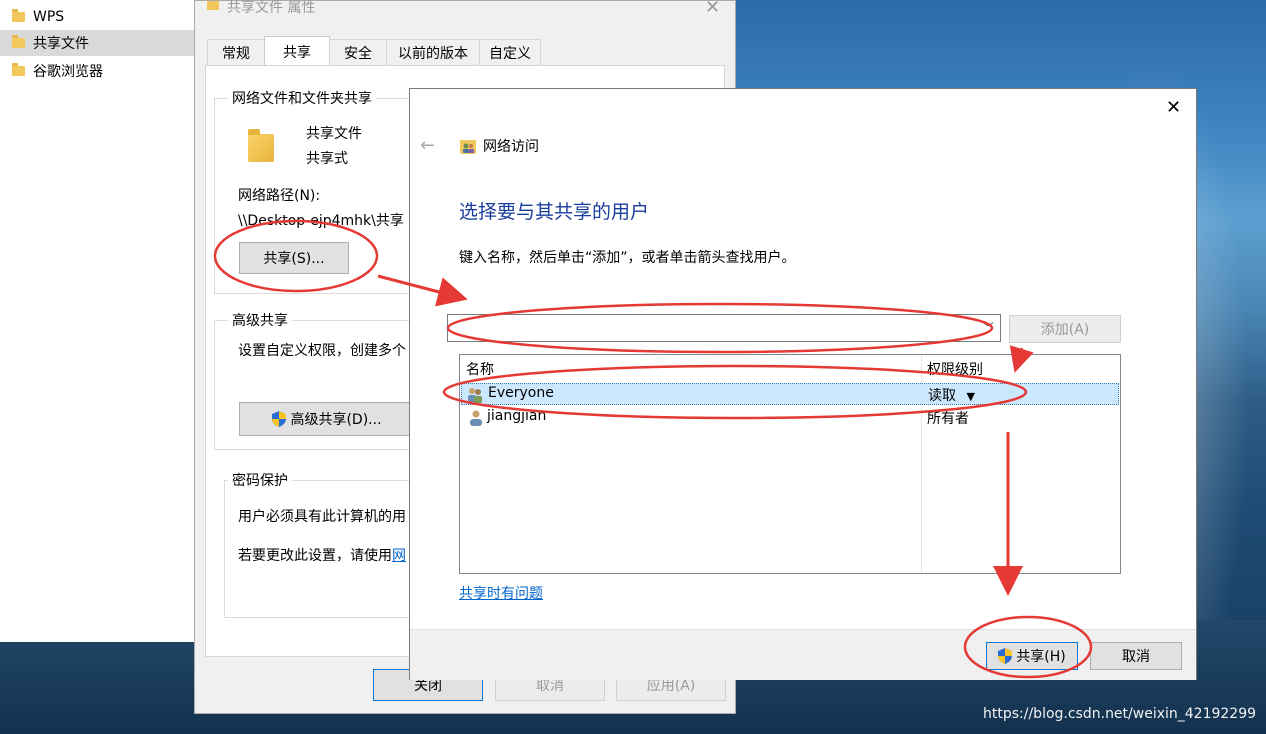  I want to click on network-center-link: 网, so click(399, 556).